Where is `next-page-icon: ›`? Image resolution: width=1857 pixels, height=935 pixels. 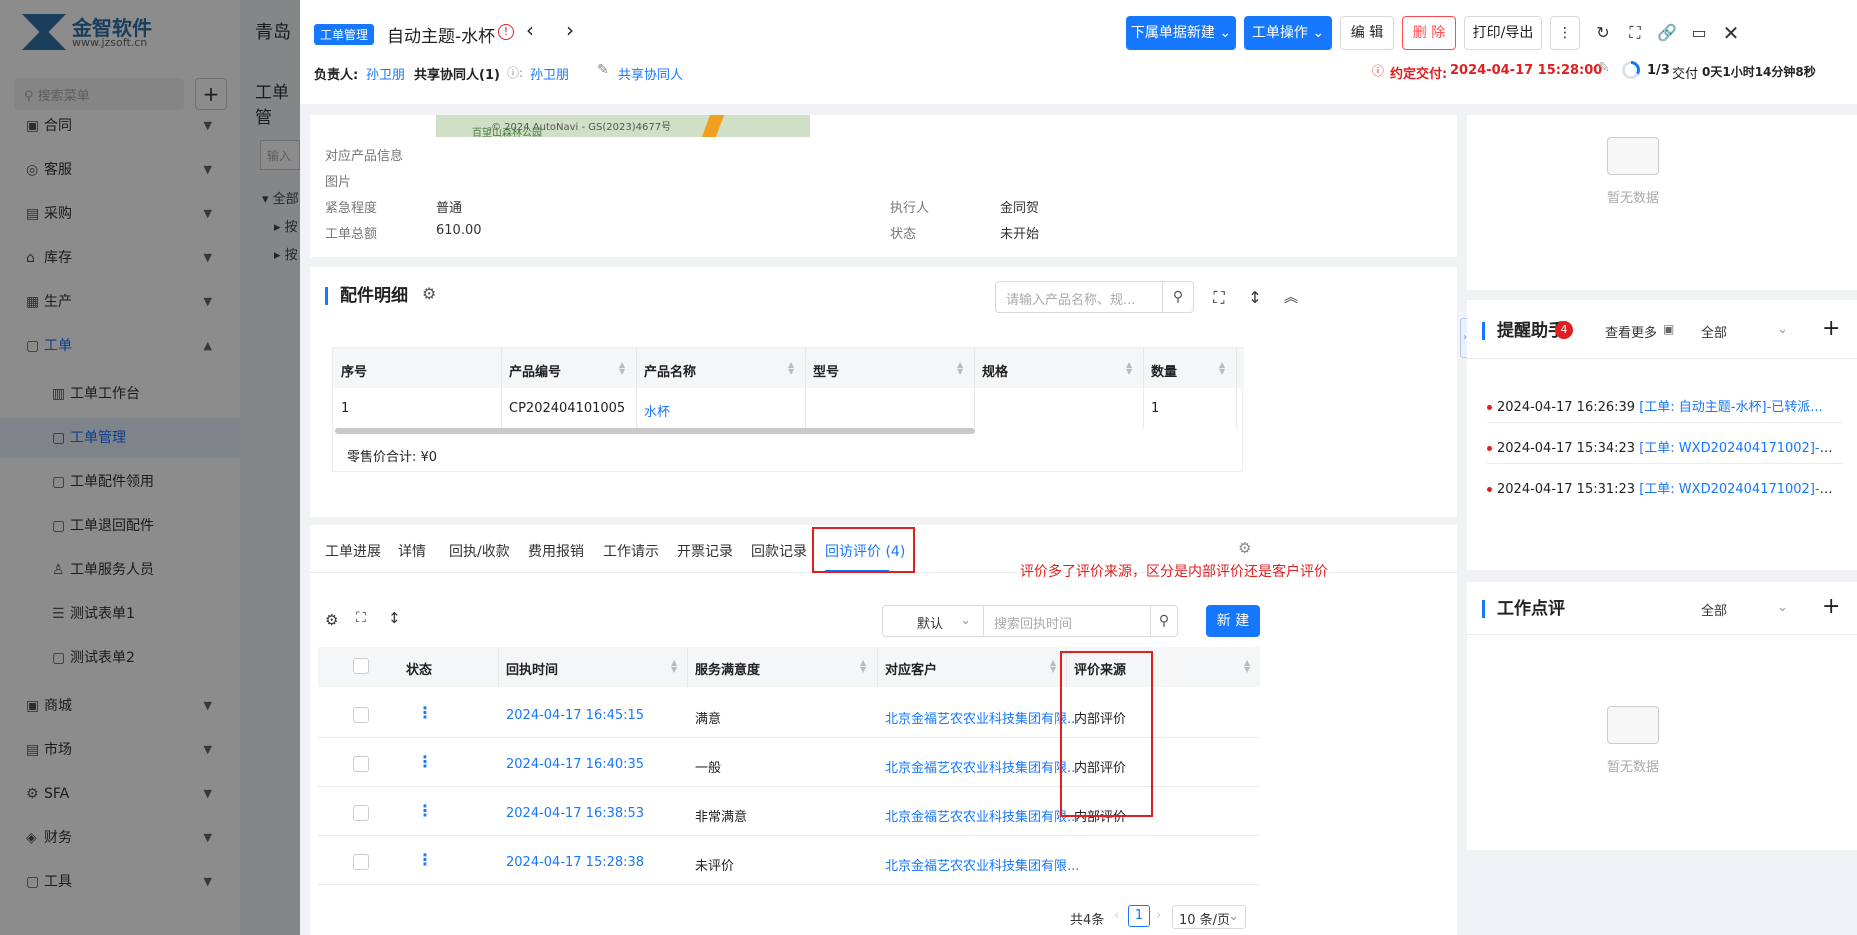 next-page-icon: › is located at coordinates (1158, 915).